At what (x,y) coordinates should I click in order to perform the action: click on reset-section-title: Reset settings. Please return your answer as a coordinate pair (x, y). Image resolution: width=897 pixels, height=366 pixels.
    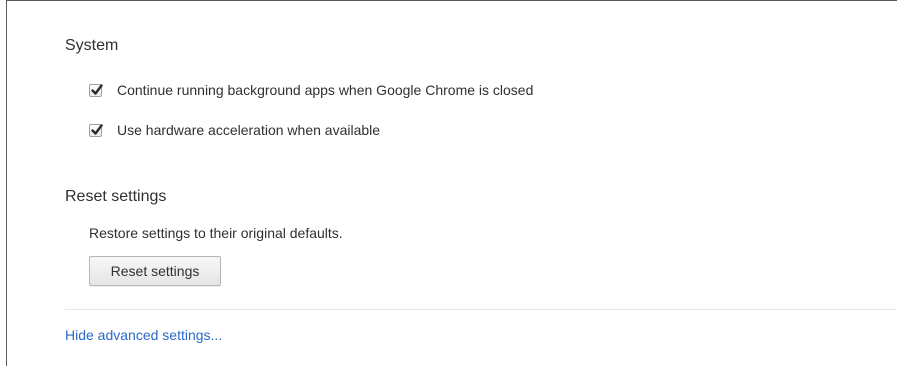
    Looking at the image, I should click on (116, 196).